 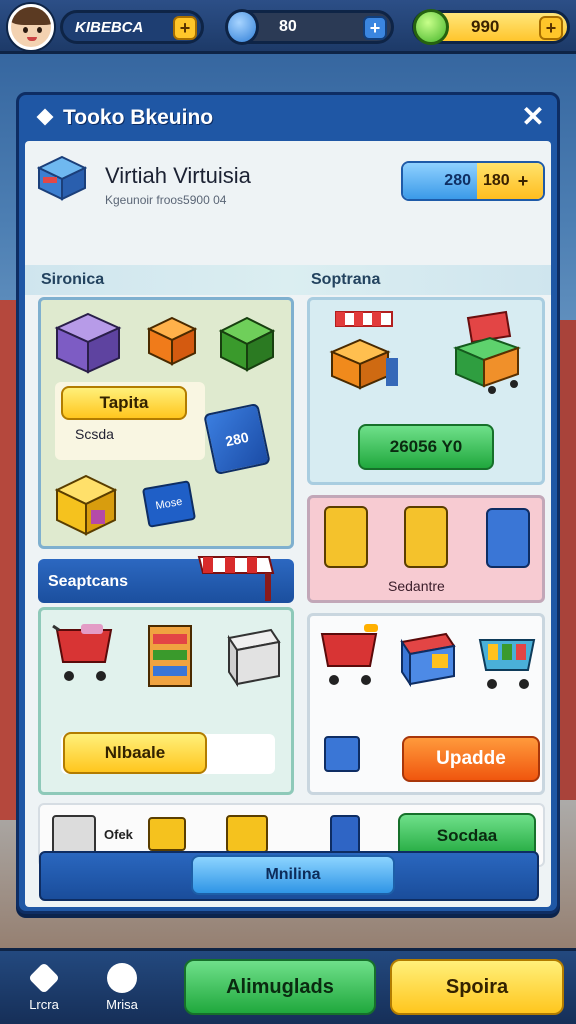 What do you see at coordinates (82, 652) in the screenshot?
I see `shopping-cart-icon` at bounding box center [82, 652].